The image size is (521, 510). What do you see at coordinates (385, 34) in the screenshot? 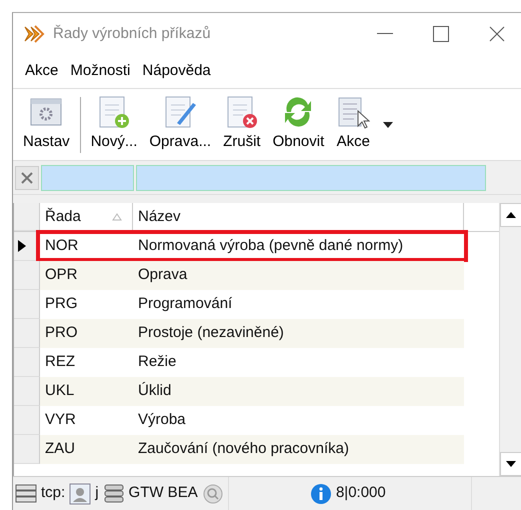
I see `minimize-icon` at bounding box center [385, 34].